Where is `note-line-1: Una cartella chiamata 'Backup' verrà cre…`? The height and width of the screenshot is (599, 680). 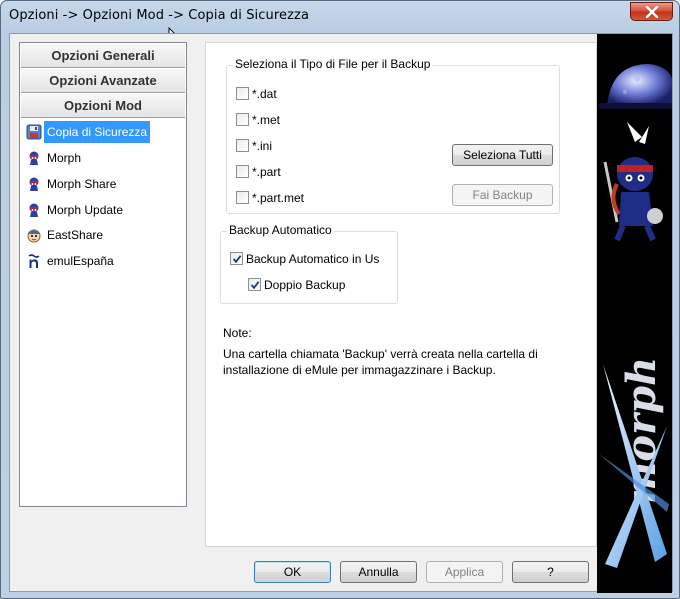 note-line-1: Una cartella chiamata 'Backup' verrà cre… is located at coordinates (380, 354).